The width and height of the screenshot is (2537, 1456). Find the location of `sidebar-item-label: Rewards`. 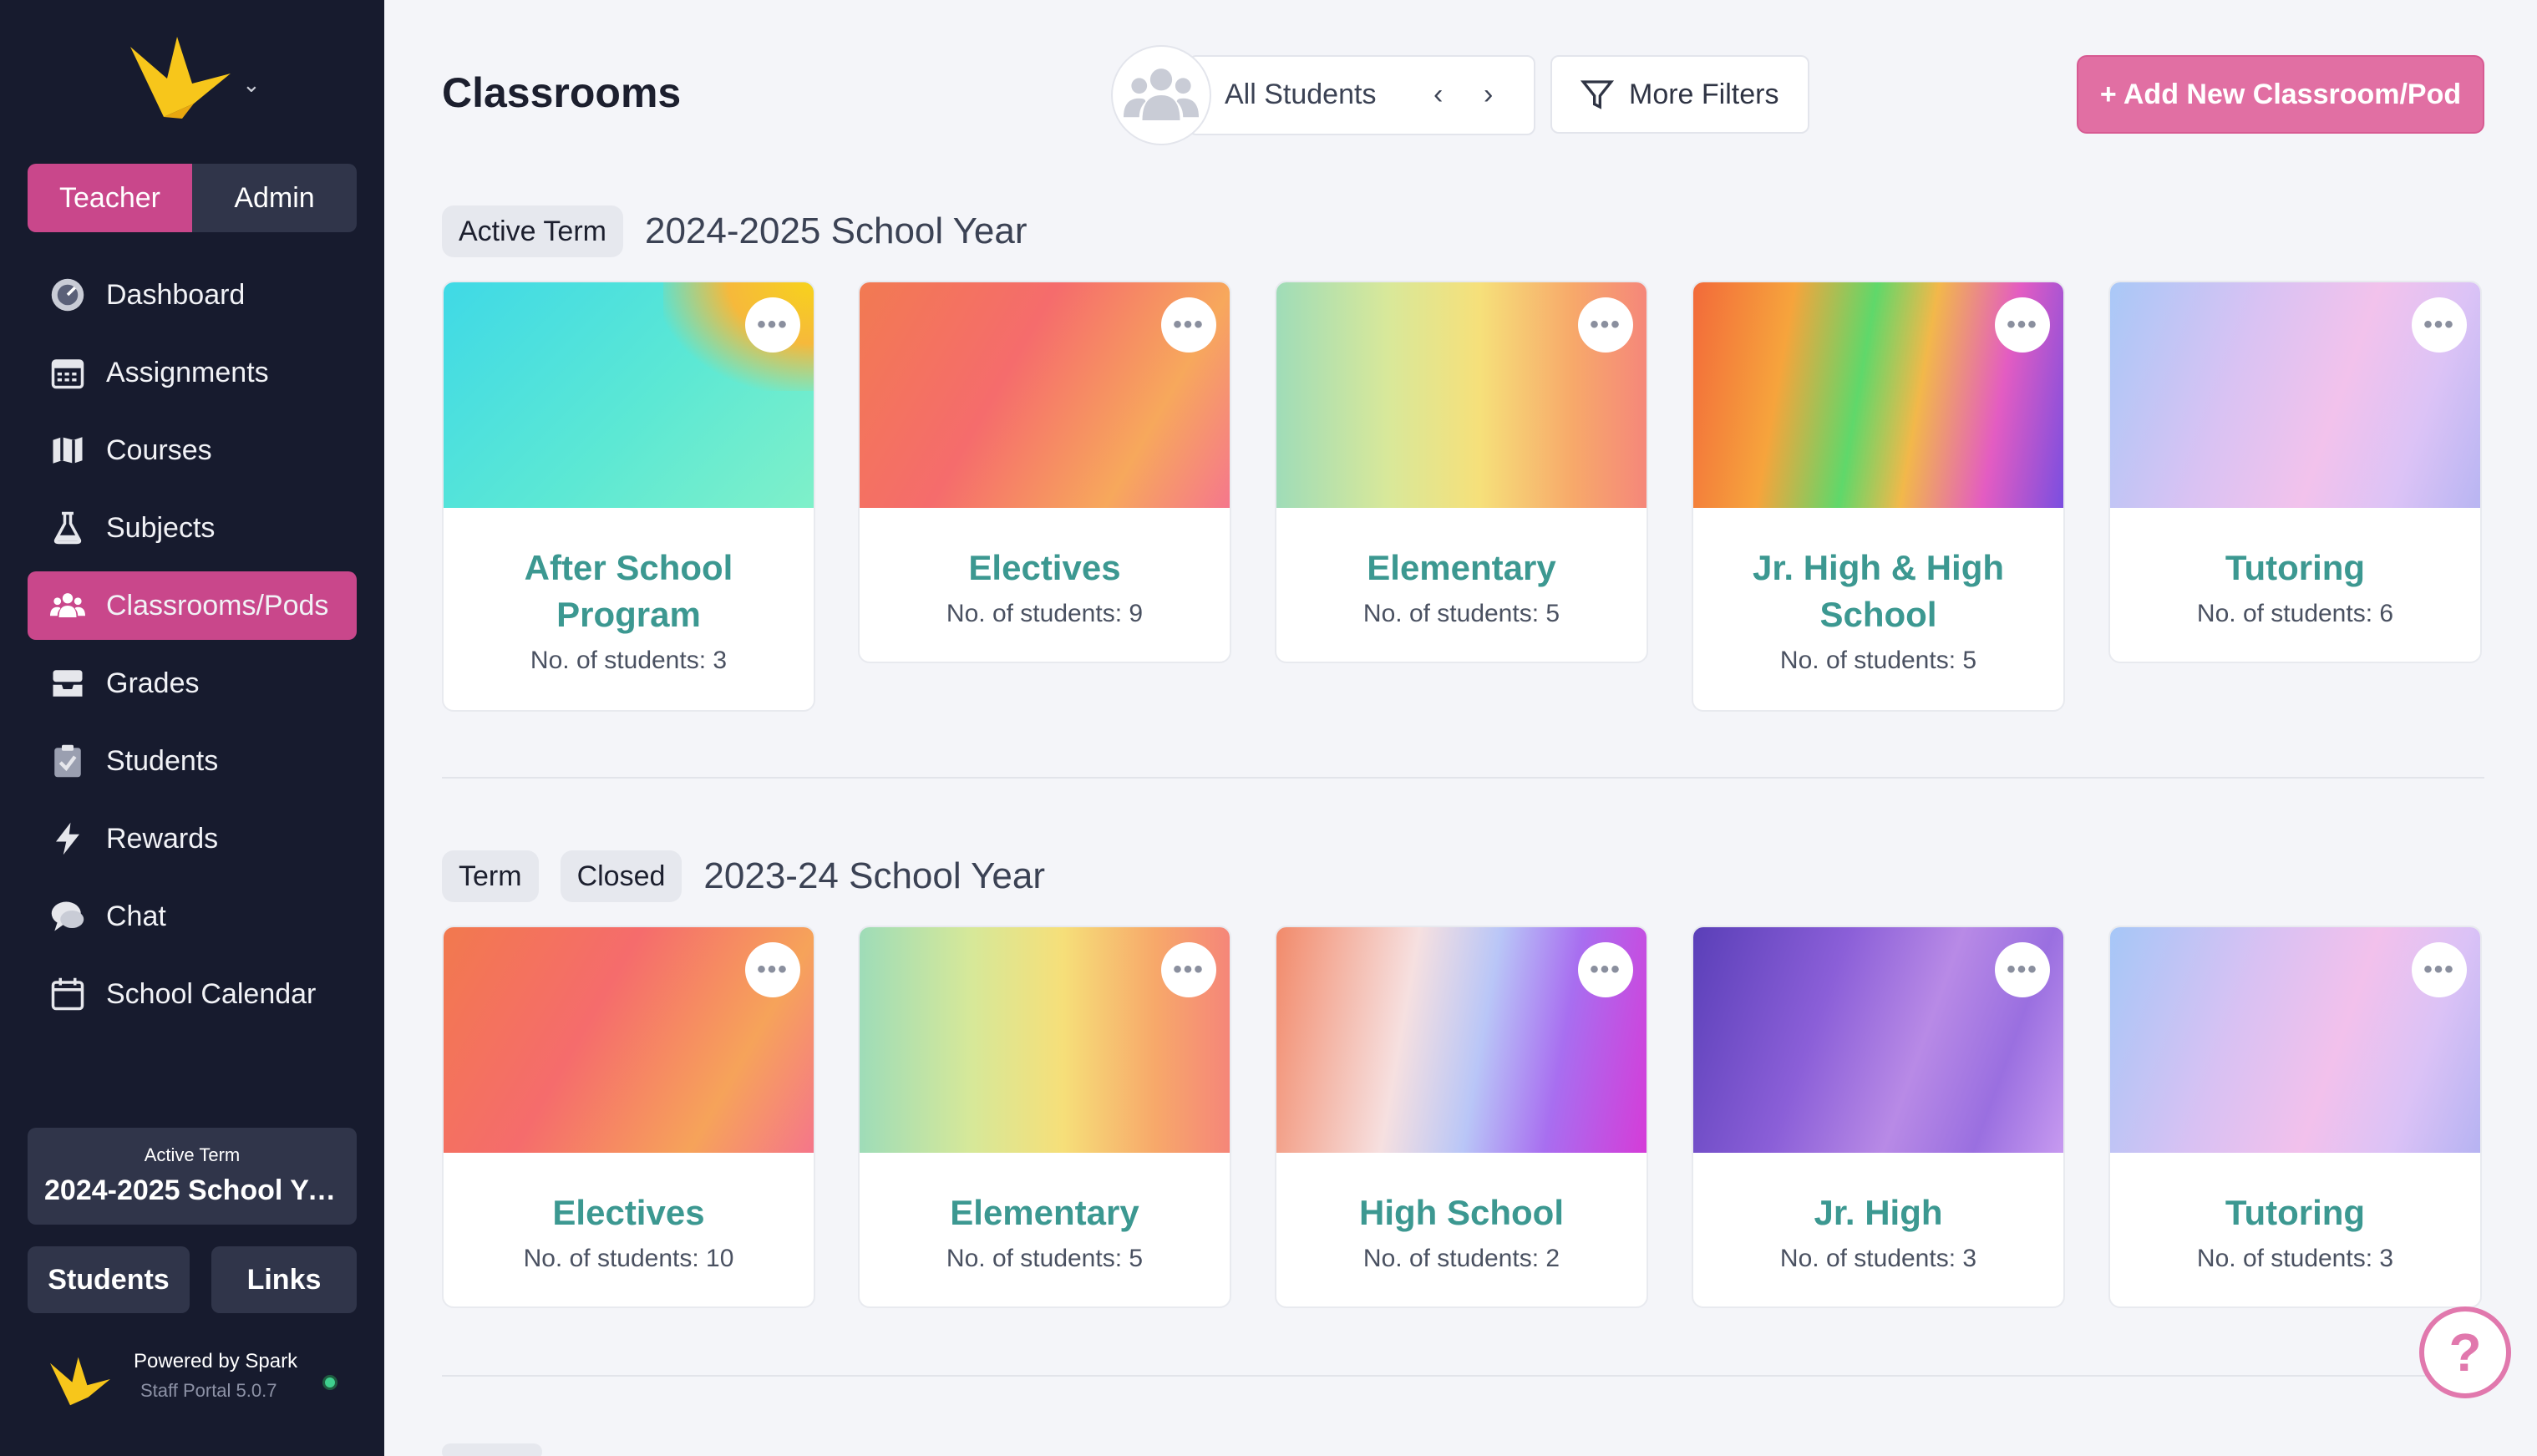

sidebar-item-label: Rewards is located at coordinates (162, 838).